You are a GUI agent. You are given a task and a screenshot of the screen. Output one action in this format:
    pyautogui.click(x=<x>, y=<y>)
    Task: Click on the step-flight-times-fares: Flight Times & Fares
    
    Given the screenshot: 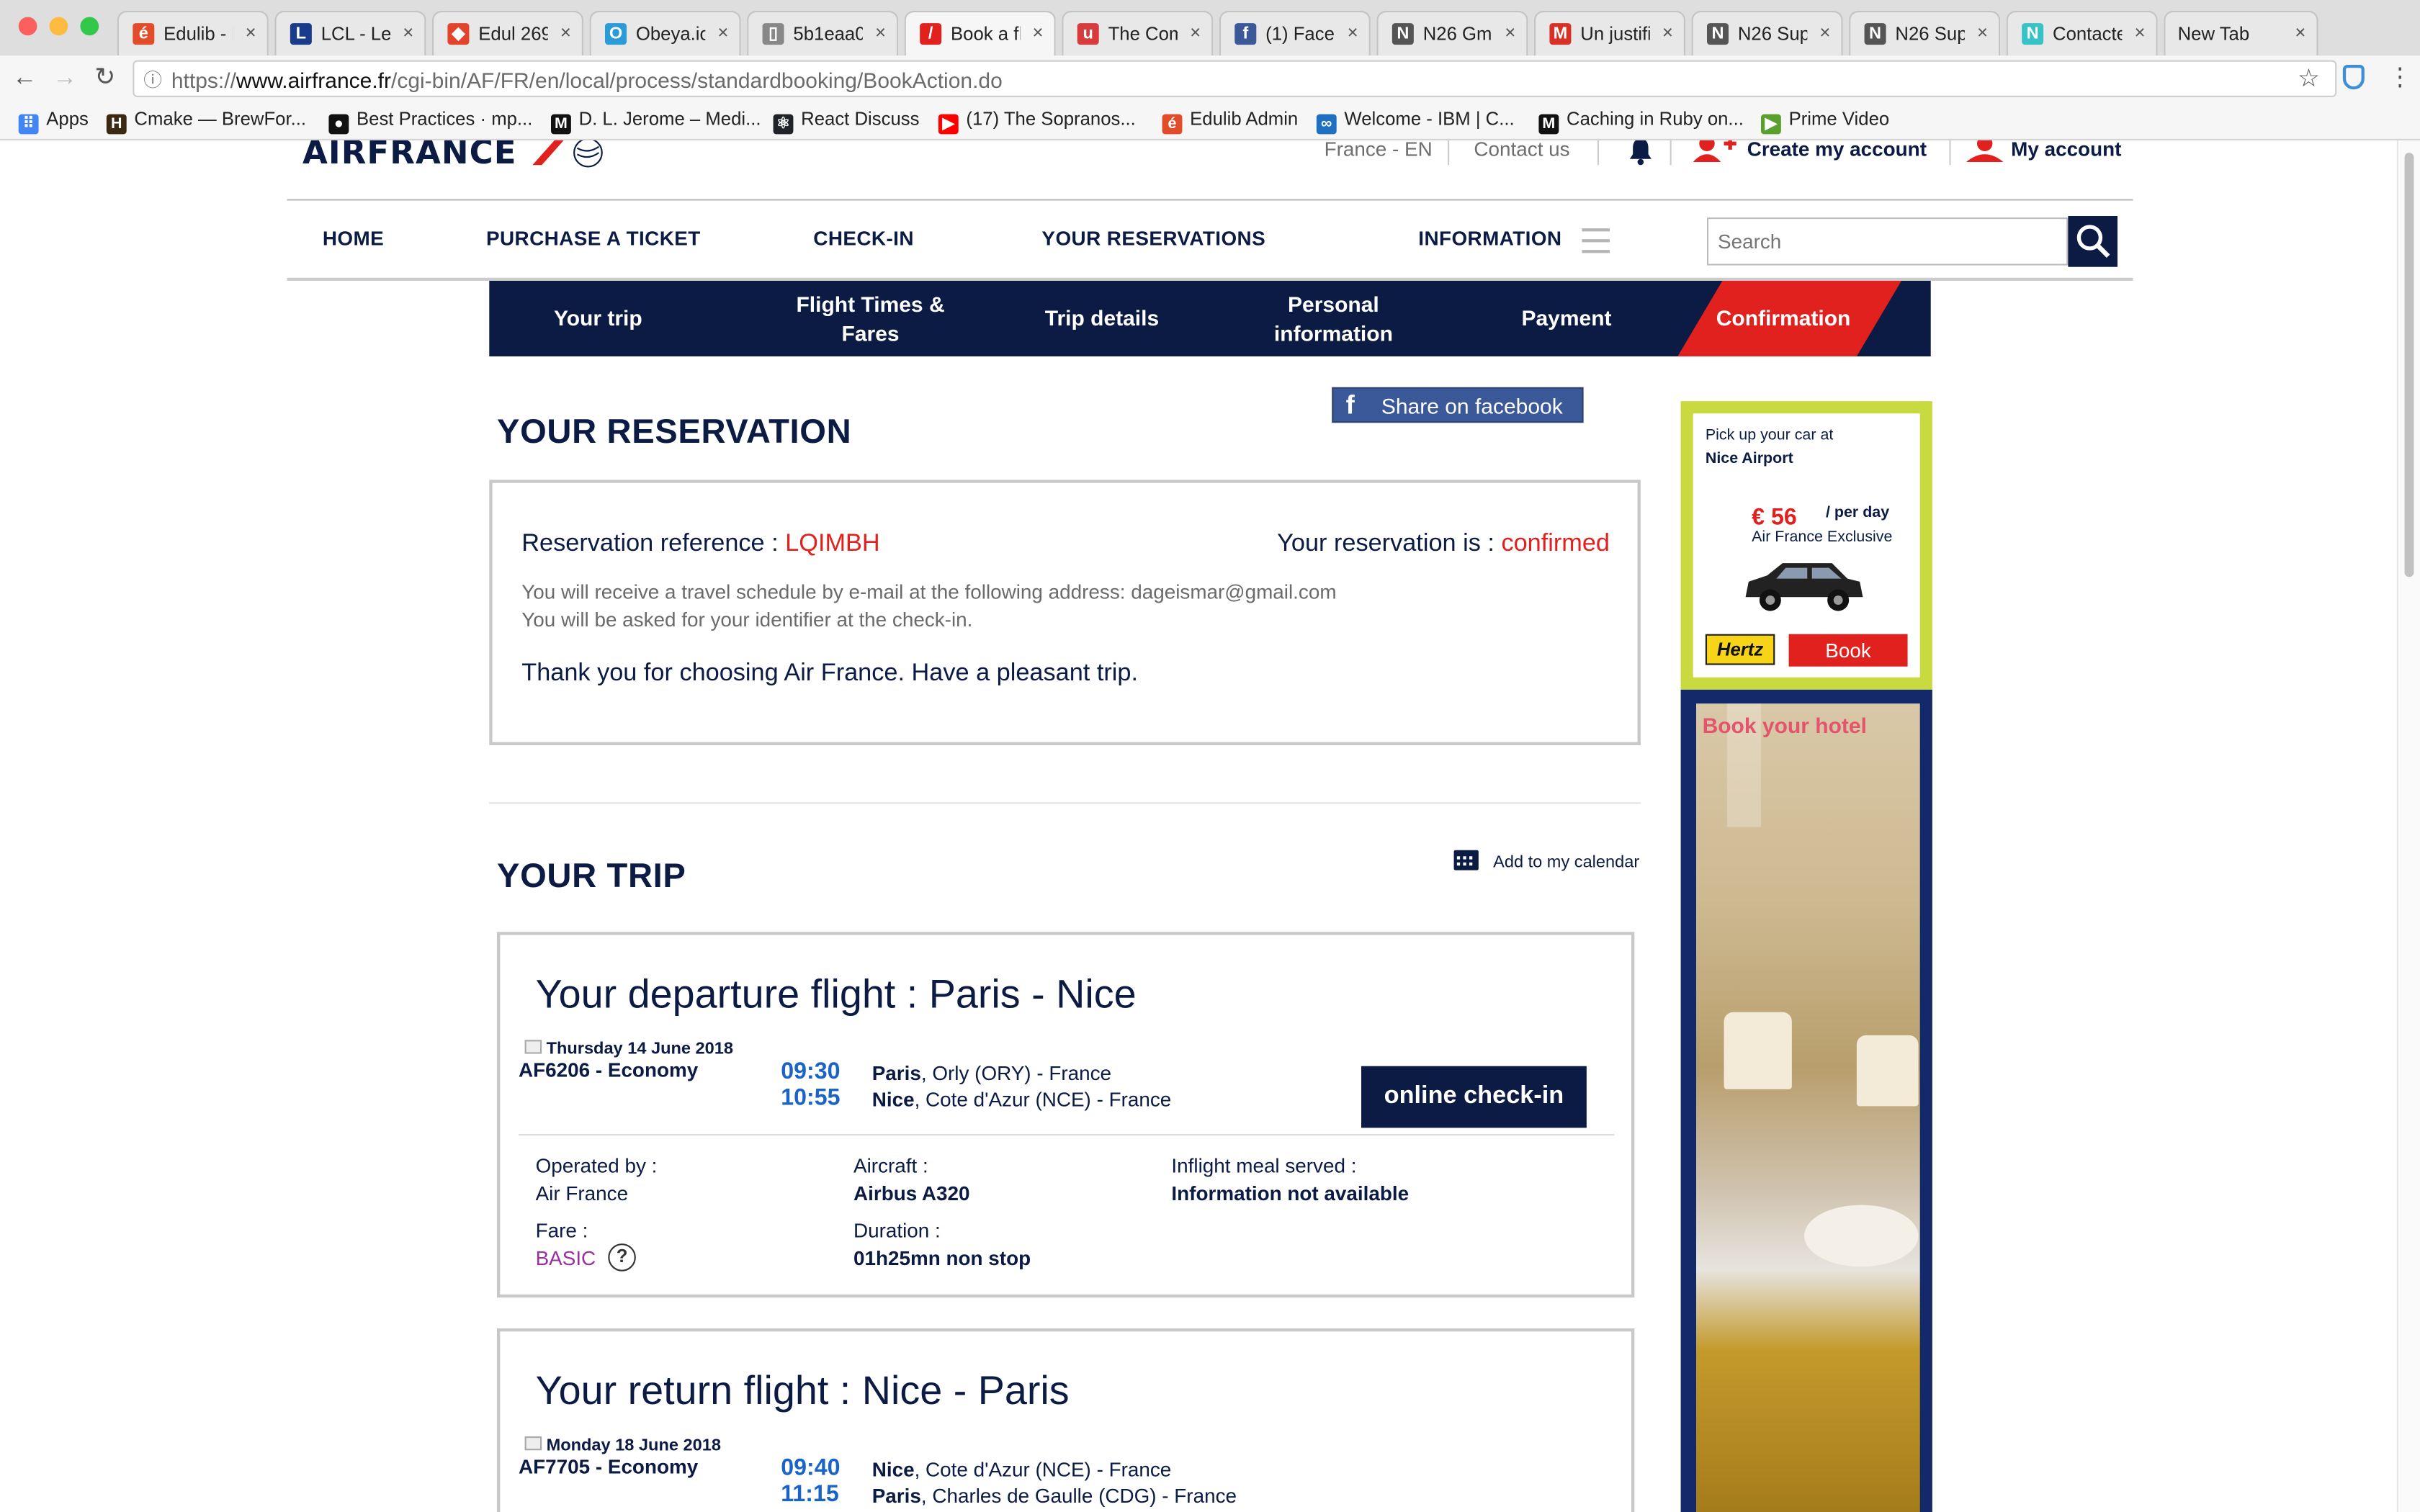 What is the action you would take?
    pyautogui.click(x=870, y=318)
    